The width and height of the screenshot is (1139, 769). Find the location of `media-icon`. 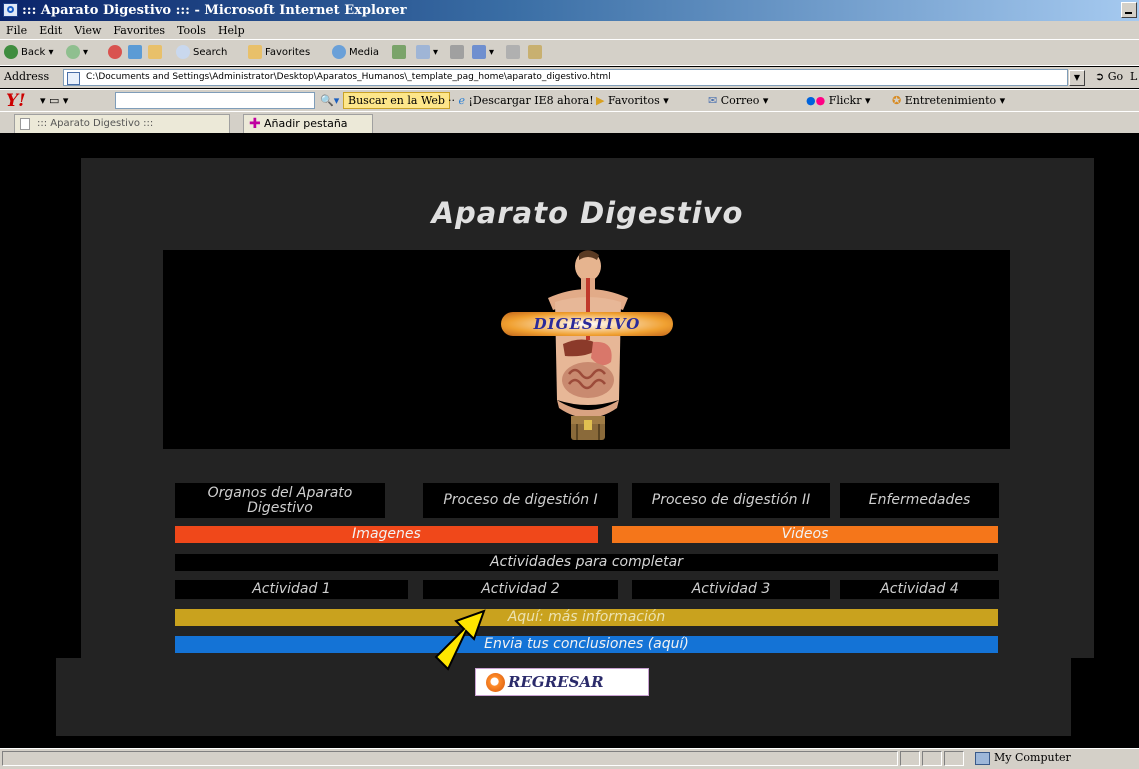

media-icon is located at coordinates (339, 52).